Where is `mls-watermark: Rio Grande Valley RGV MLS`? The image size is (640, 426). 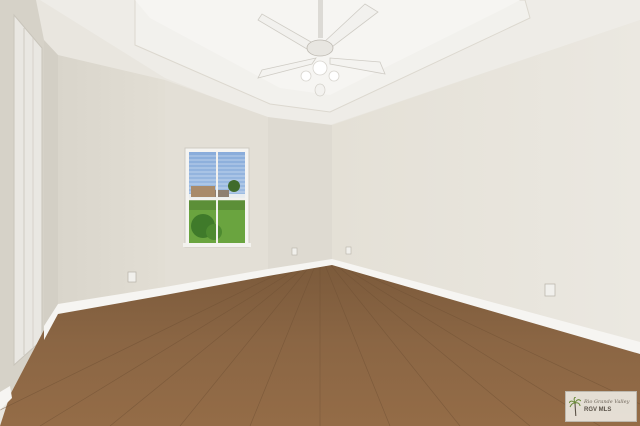 mls-watermark: Rio Grande Valley RGV MLS is located at coordinates (601, 406).